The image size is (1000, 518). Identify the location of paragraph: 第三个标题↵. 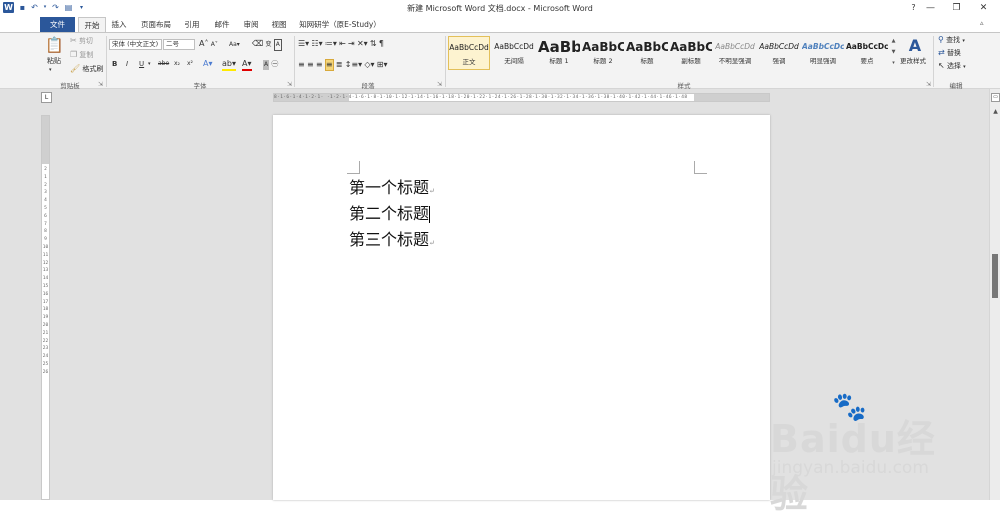
(392, 241).